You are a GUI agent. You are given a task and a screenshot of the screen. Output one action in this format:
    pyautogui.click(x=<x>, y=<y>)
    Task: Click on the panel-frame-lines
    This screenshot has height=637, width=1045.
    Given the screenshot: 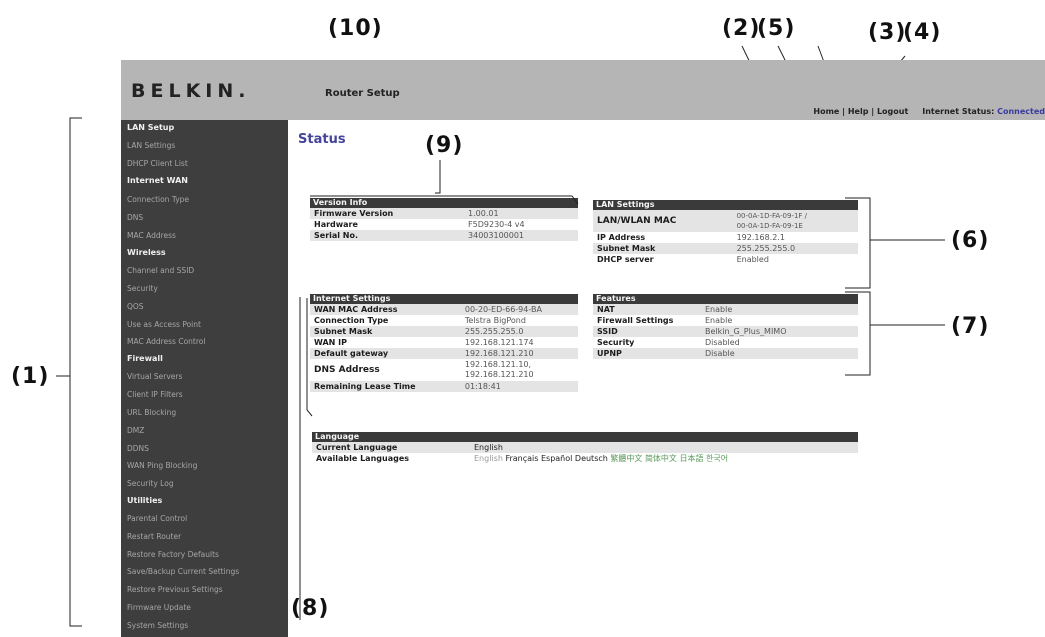 What is the action you would take?
    pyautogui.click(x=442, y=306)
    